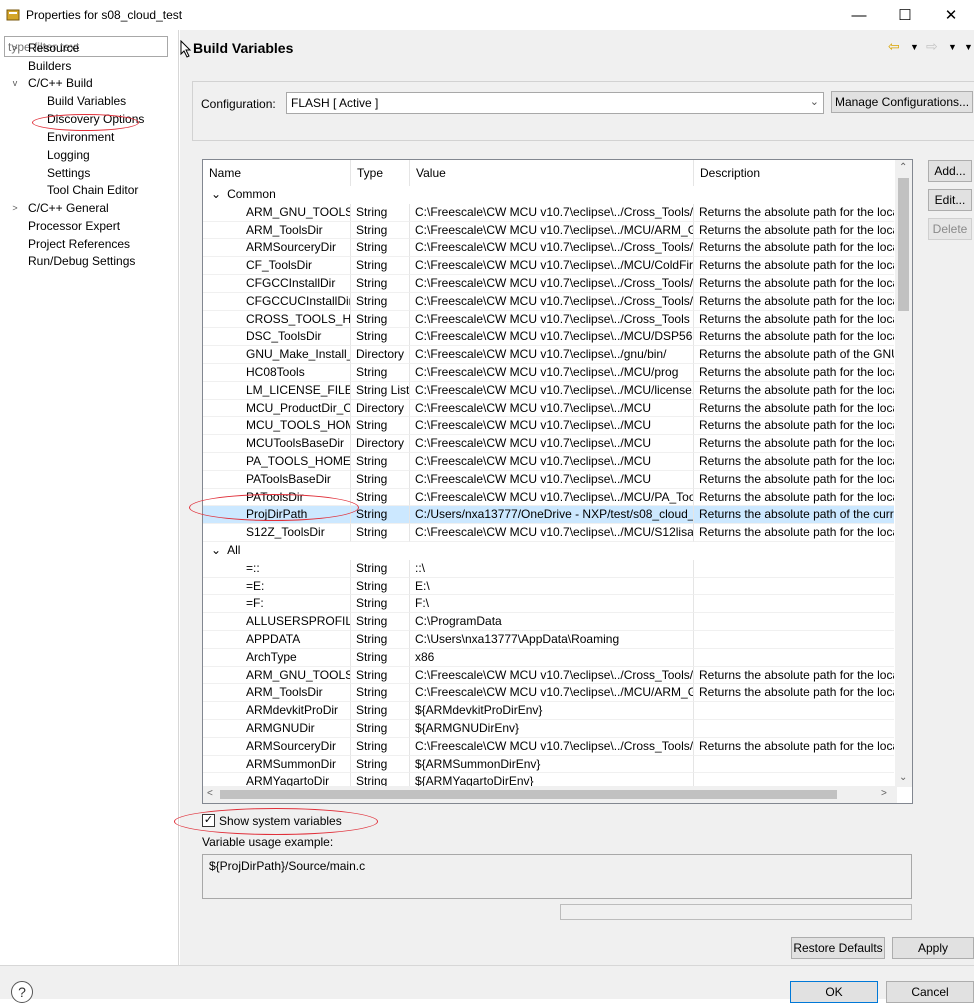 The height and width of the screenshot is (1003, 974). Describe the element at coordinates (528, 794) in the screenshot. I see `horizontal-scroll-thumb` at that location.